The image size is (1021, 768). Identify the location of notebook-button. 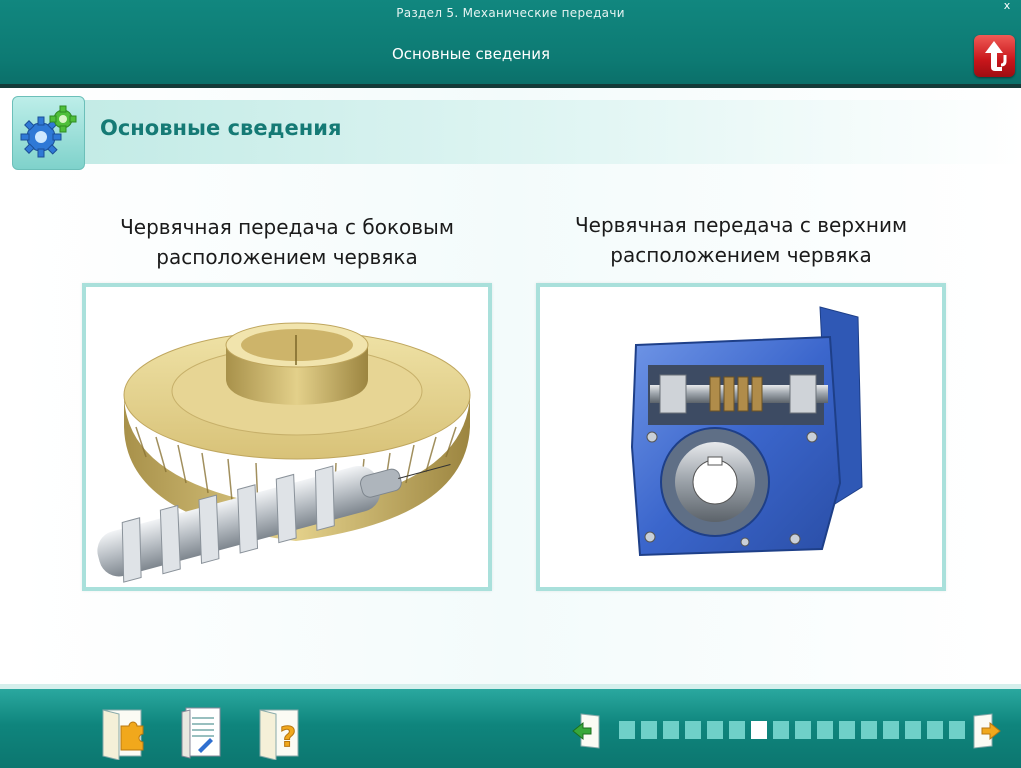
(203, 732).